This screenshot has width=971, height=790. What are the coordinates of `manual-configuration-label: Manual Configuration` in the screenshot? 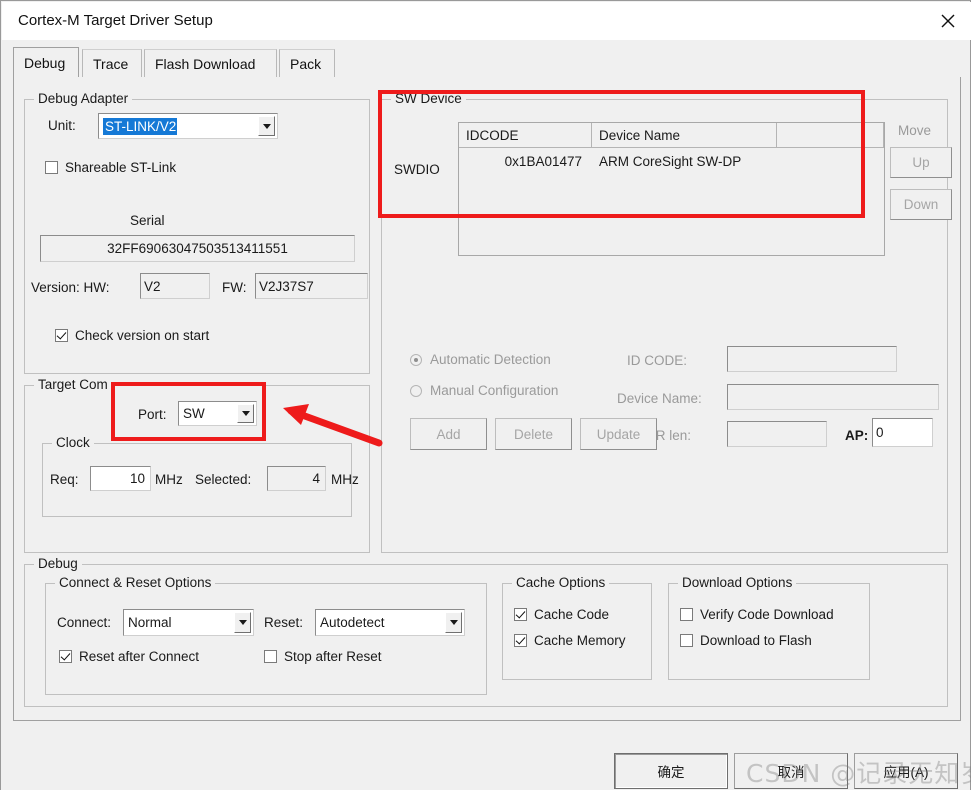 It's located at (494, 390).